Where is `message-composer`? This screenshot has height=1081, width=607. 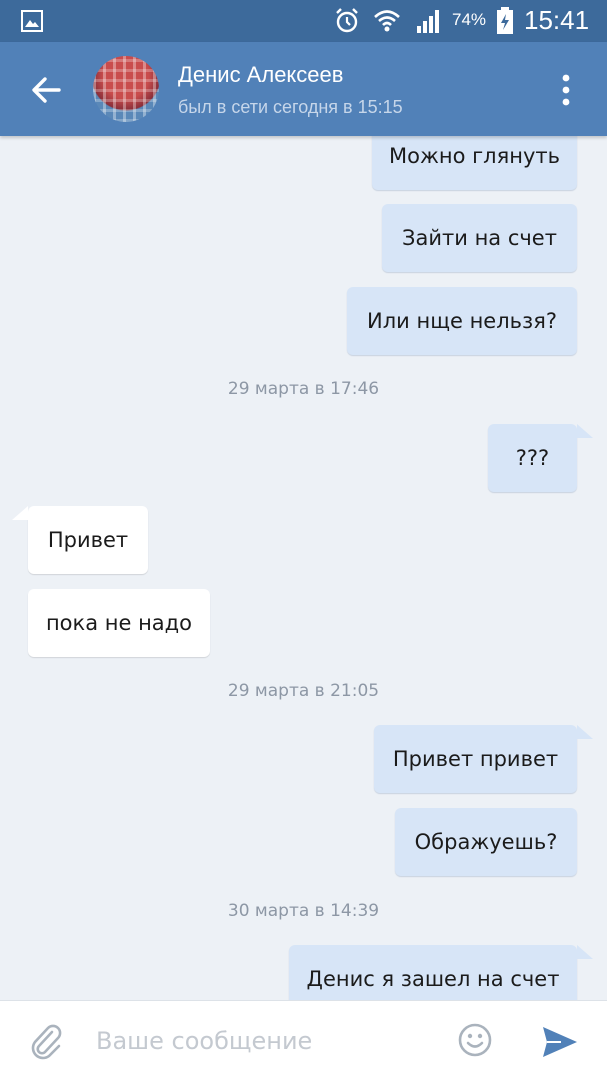 message-composer is located at coordinates (303, 1040).